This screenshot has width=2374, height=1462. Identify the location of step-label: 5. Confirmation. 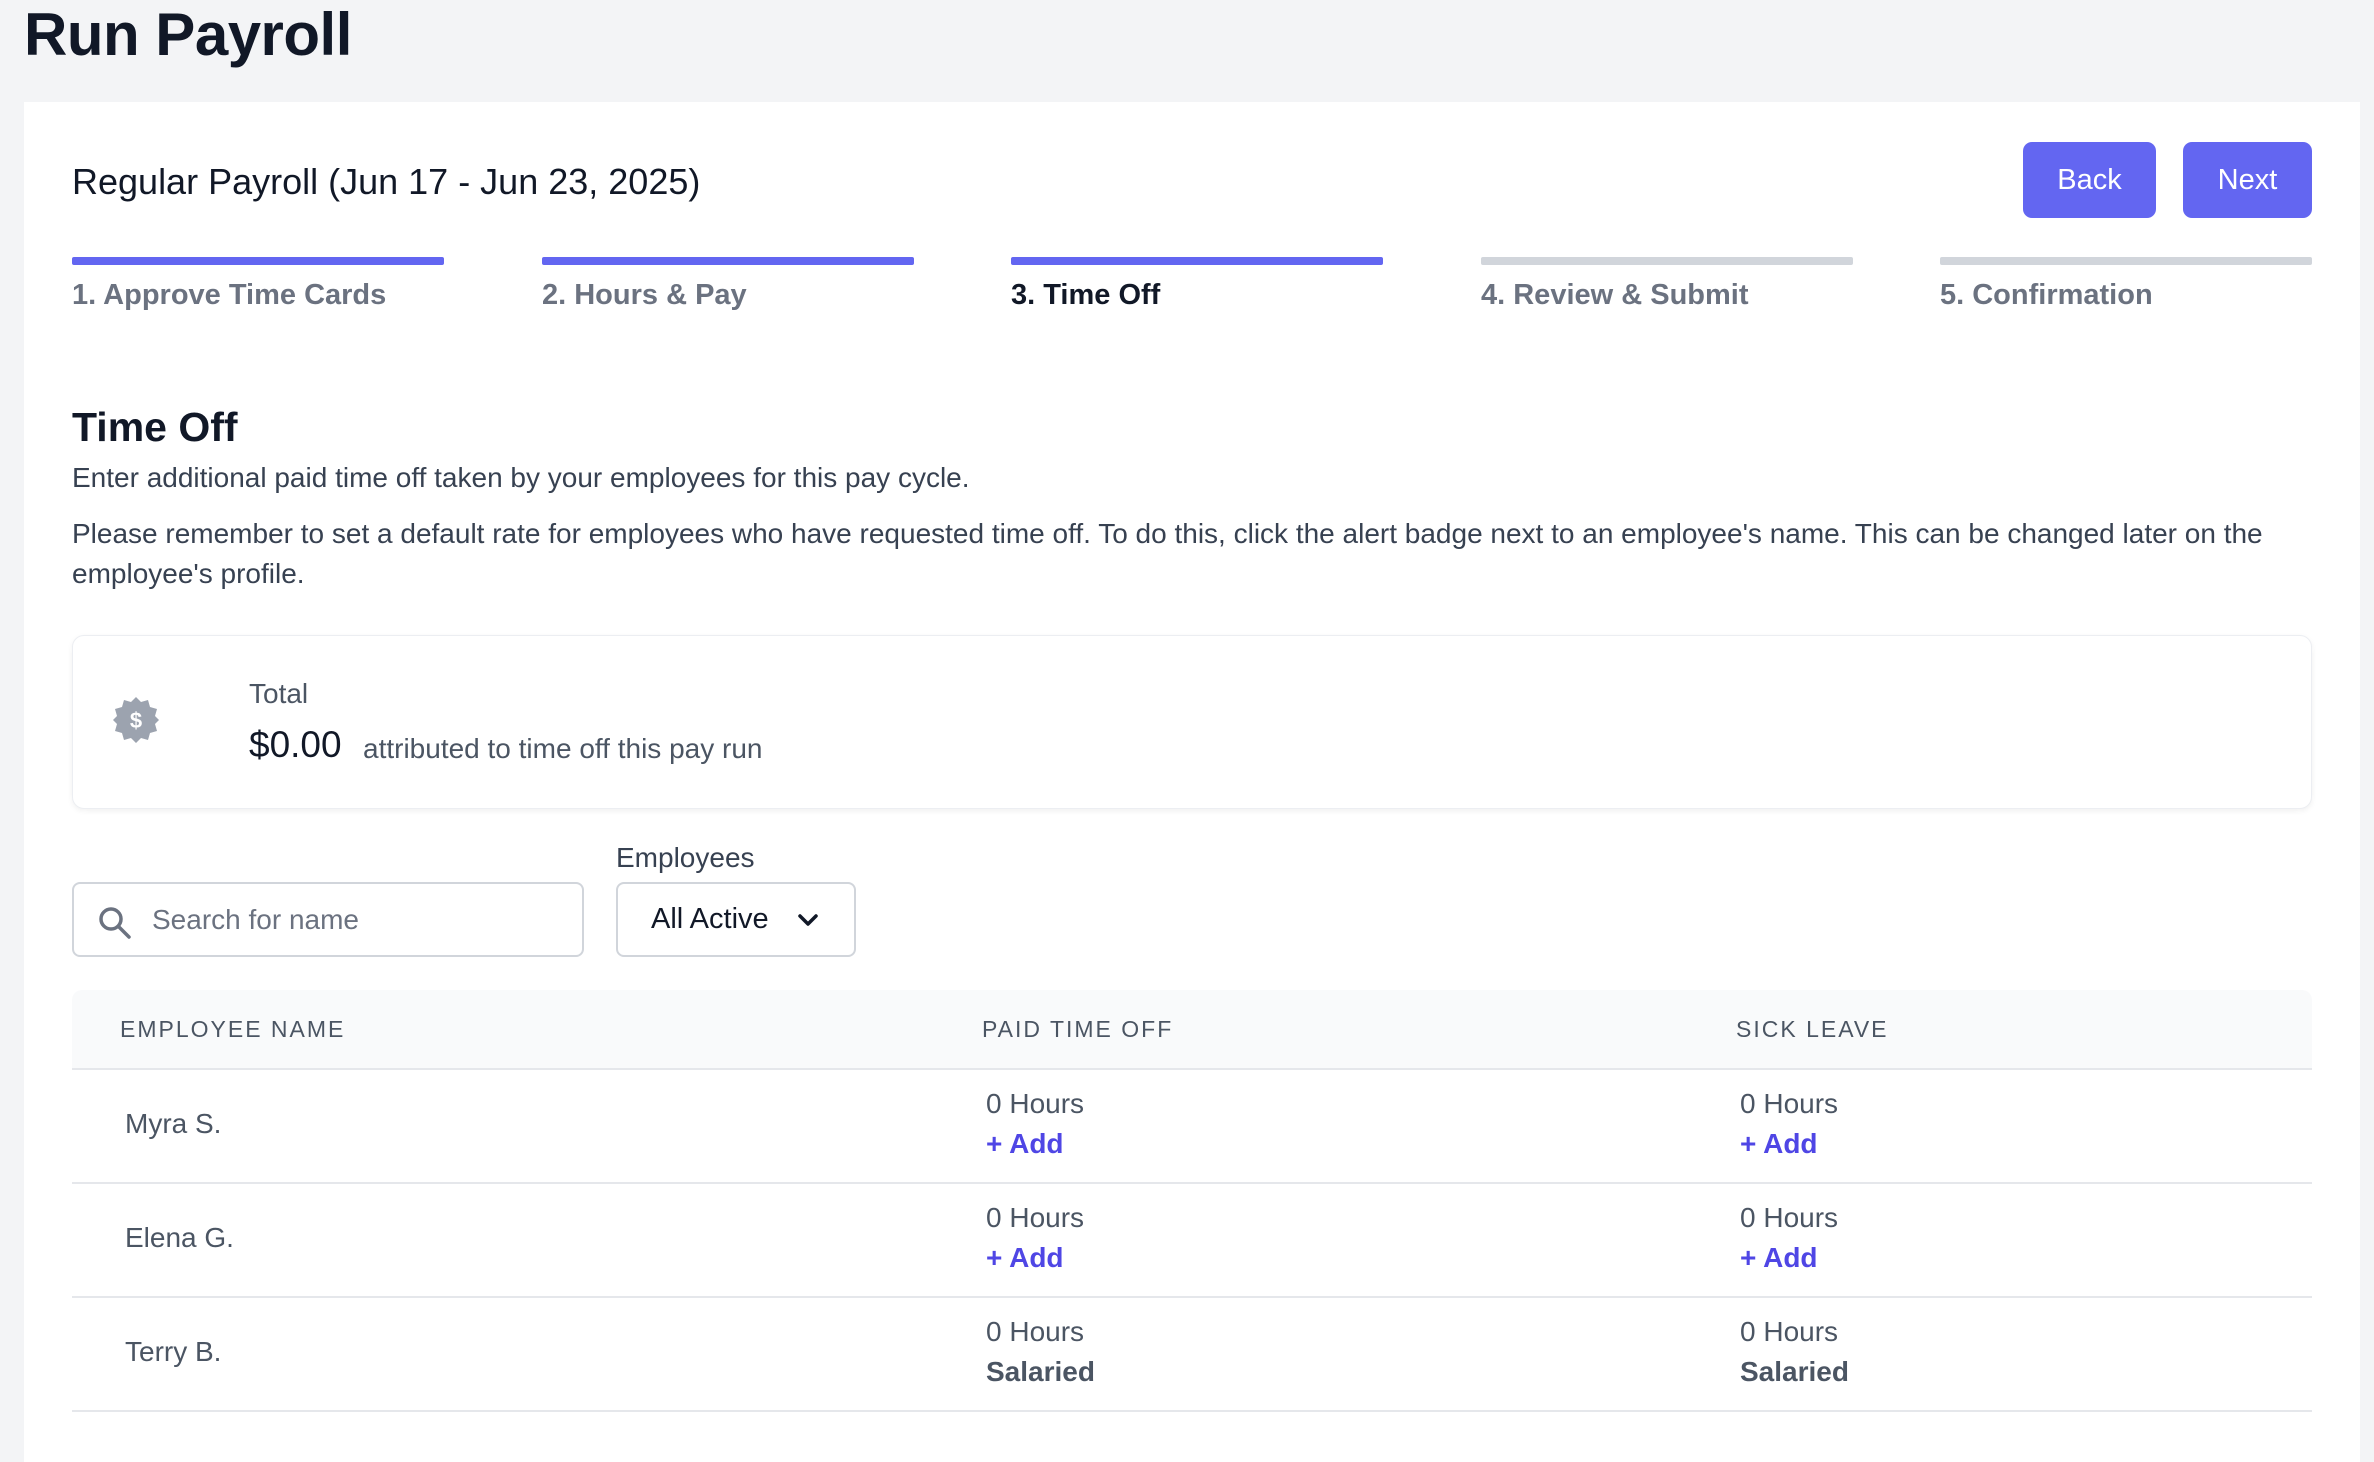
(2046, 295).